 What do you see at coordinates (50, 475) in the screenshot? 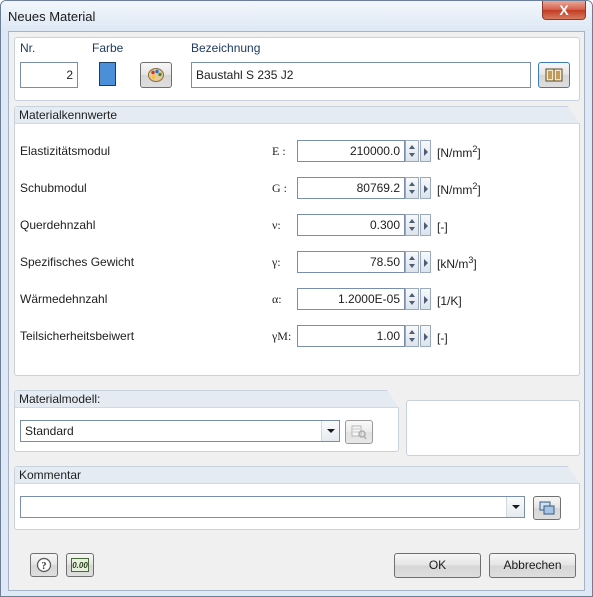
I see `comment-title: Kommentar` at bounding box center [50, 475].